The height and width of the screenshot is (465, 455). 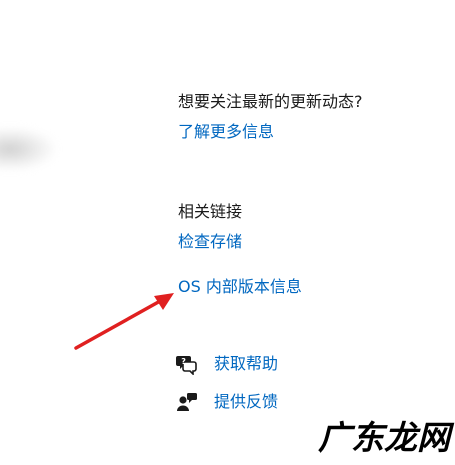 I want to click on watermark-text: 广东龙网, so click(x=384, y=437).